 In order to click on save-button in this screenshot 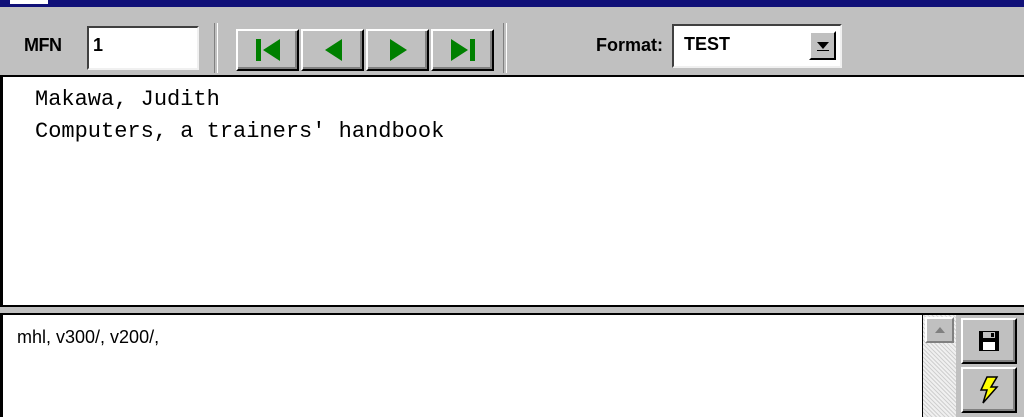, I will do `click(989, 341)`.